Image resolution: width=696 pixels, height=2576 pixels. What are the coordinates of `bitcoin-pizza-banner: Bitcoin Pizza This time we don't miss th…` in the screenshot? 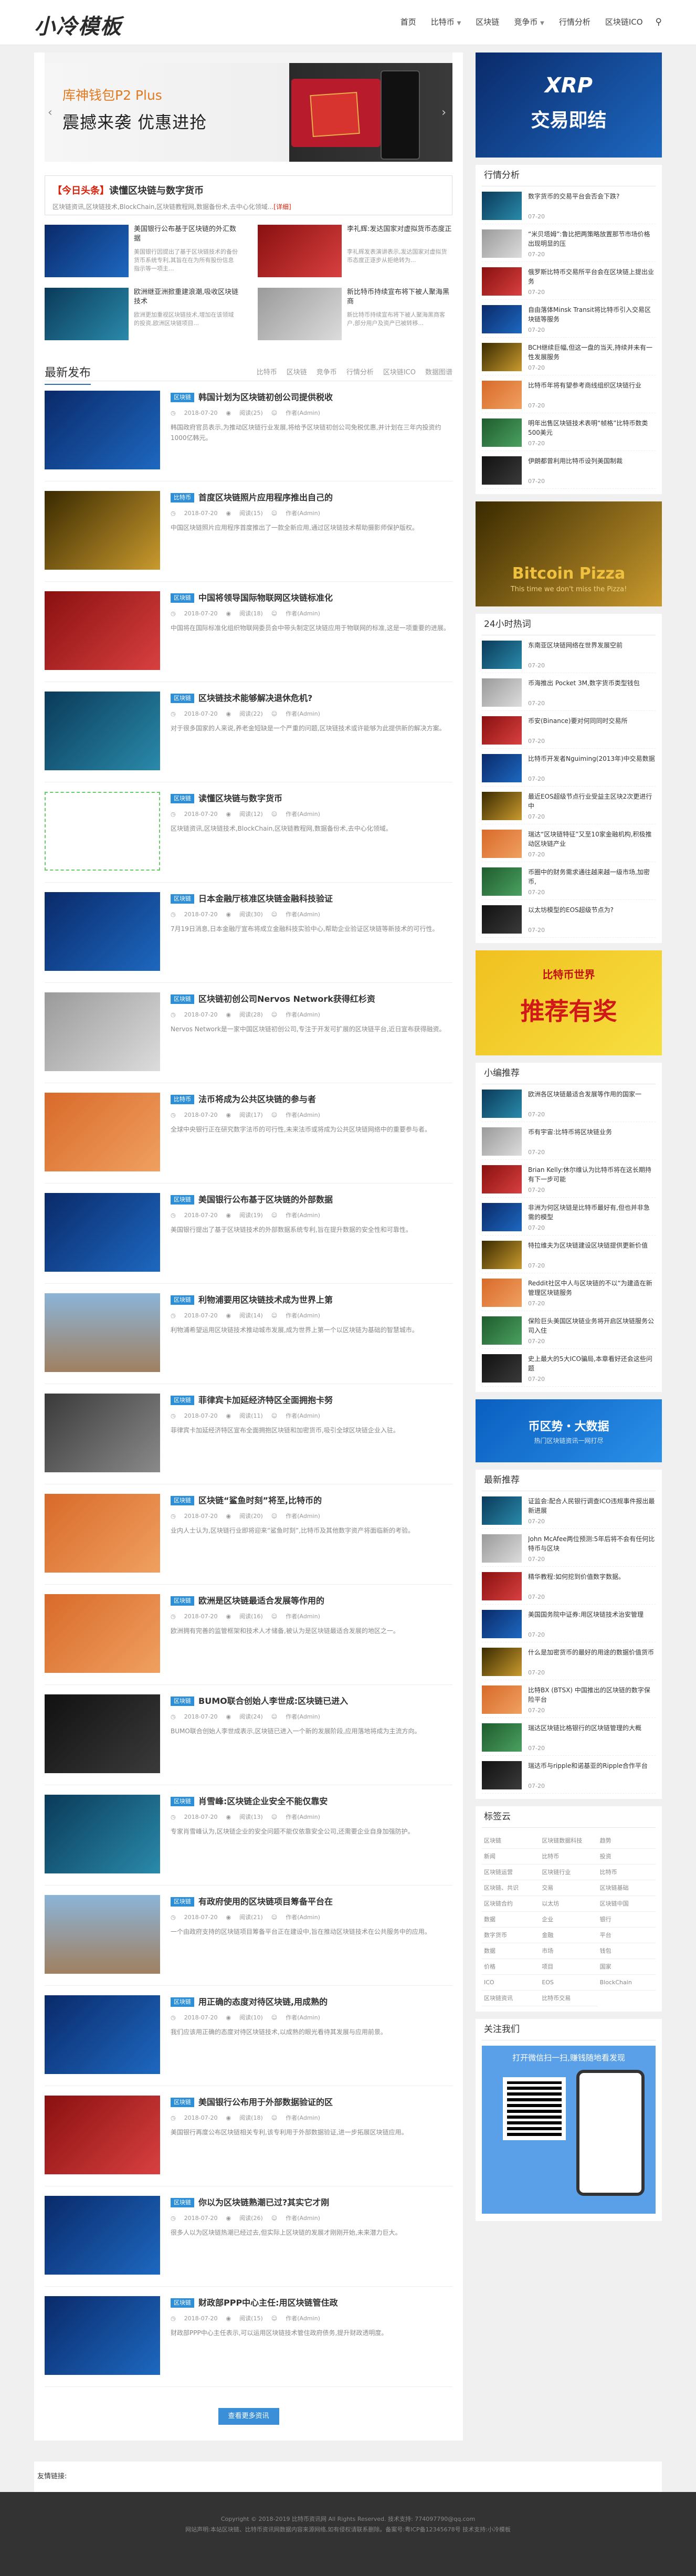 It's located at (569, 553).